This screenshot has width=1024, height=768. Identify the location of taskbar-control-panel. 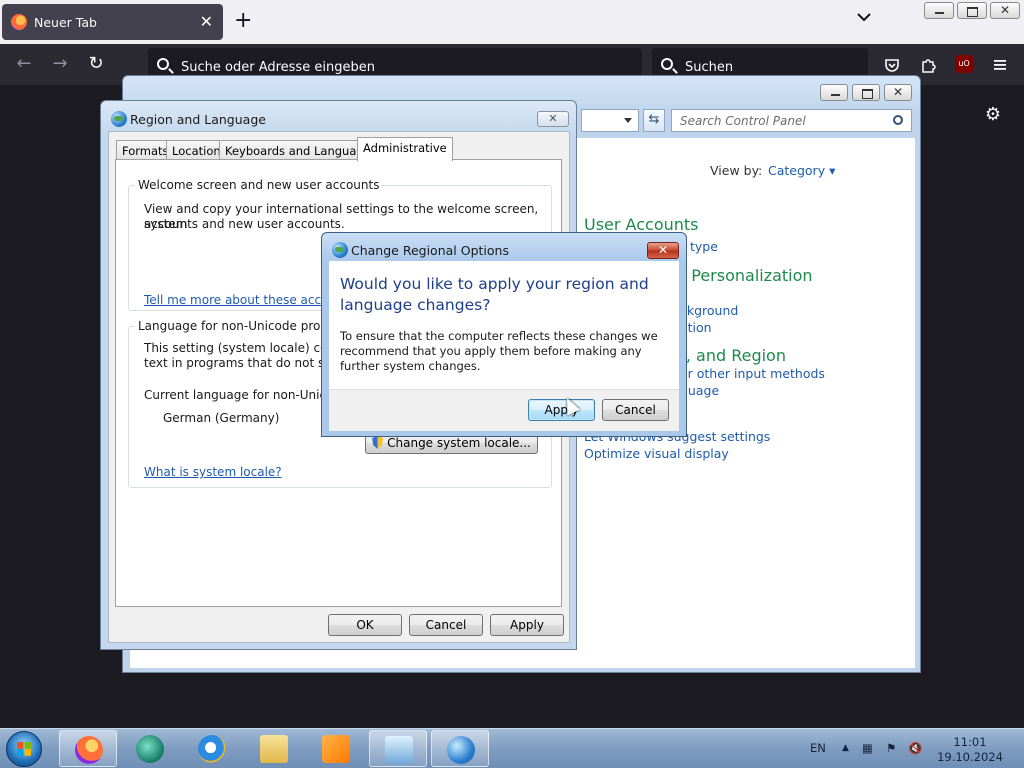
(398, 748).